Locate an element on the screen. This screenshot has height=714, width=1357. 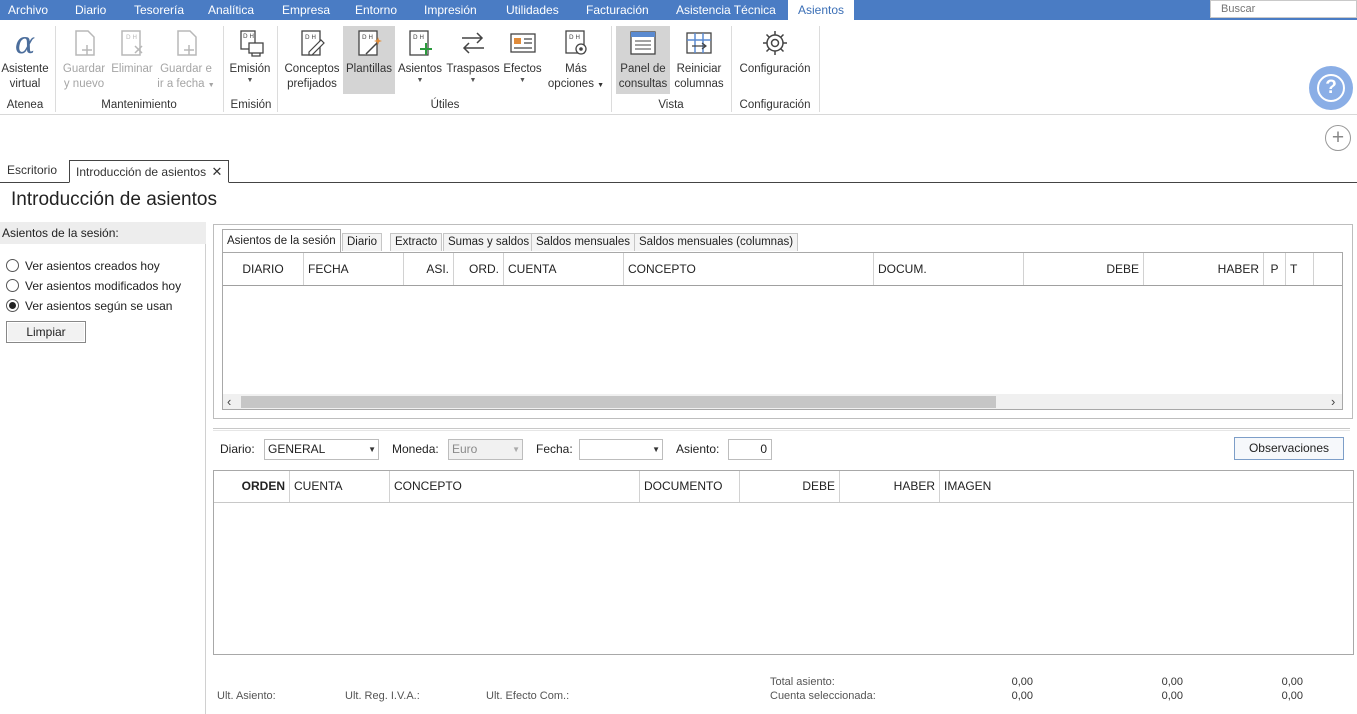
horizontal-scrollbar: ‹ › is located at coordinates (782, 401).